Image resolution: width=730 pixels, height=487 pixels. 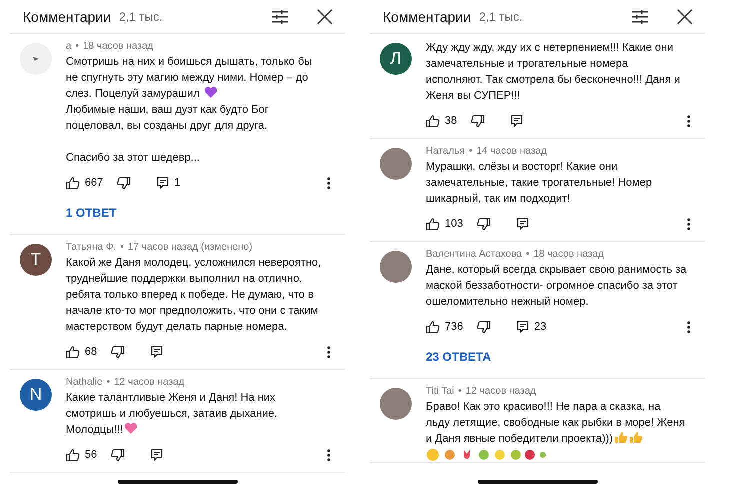 I want to click on reply-count: 23, so click(x=540, y=327).